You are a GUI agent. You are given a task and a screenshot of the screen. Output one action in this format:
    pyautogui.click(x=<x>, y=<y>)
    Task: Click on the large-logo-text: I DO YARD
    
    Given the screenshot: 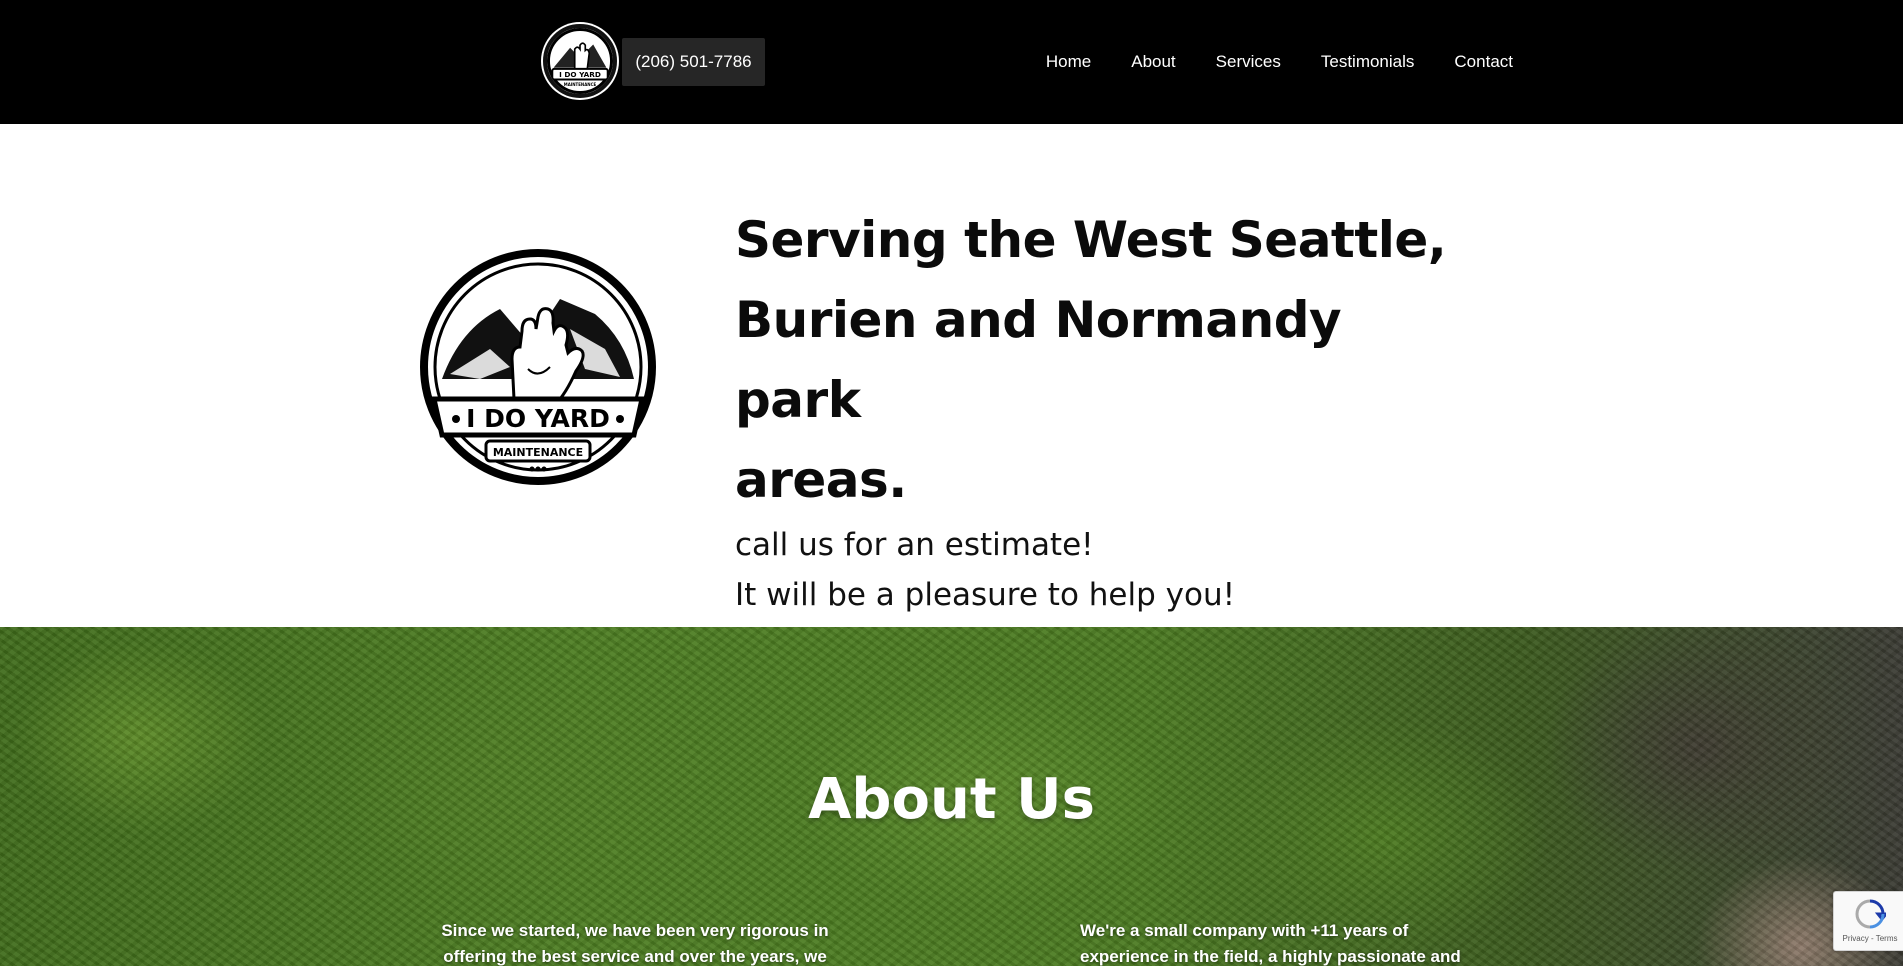 What is the action you would take?
    pyautogui.click(x=538, y=418)
    